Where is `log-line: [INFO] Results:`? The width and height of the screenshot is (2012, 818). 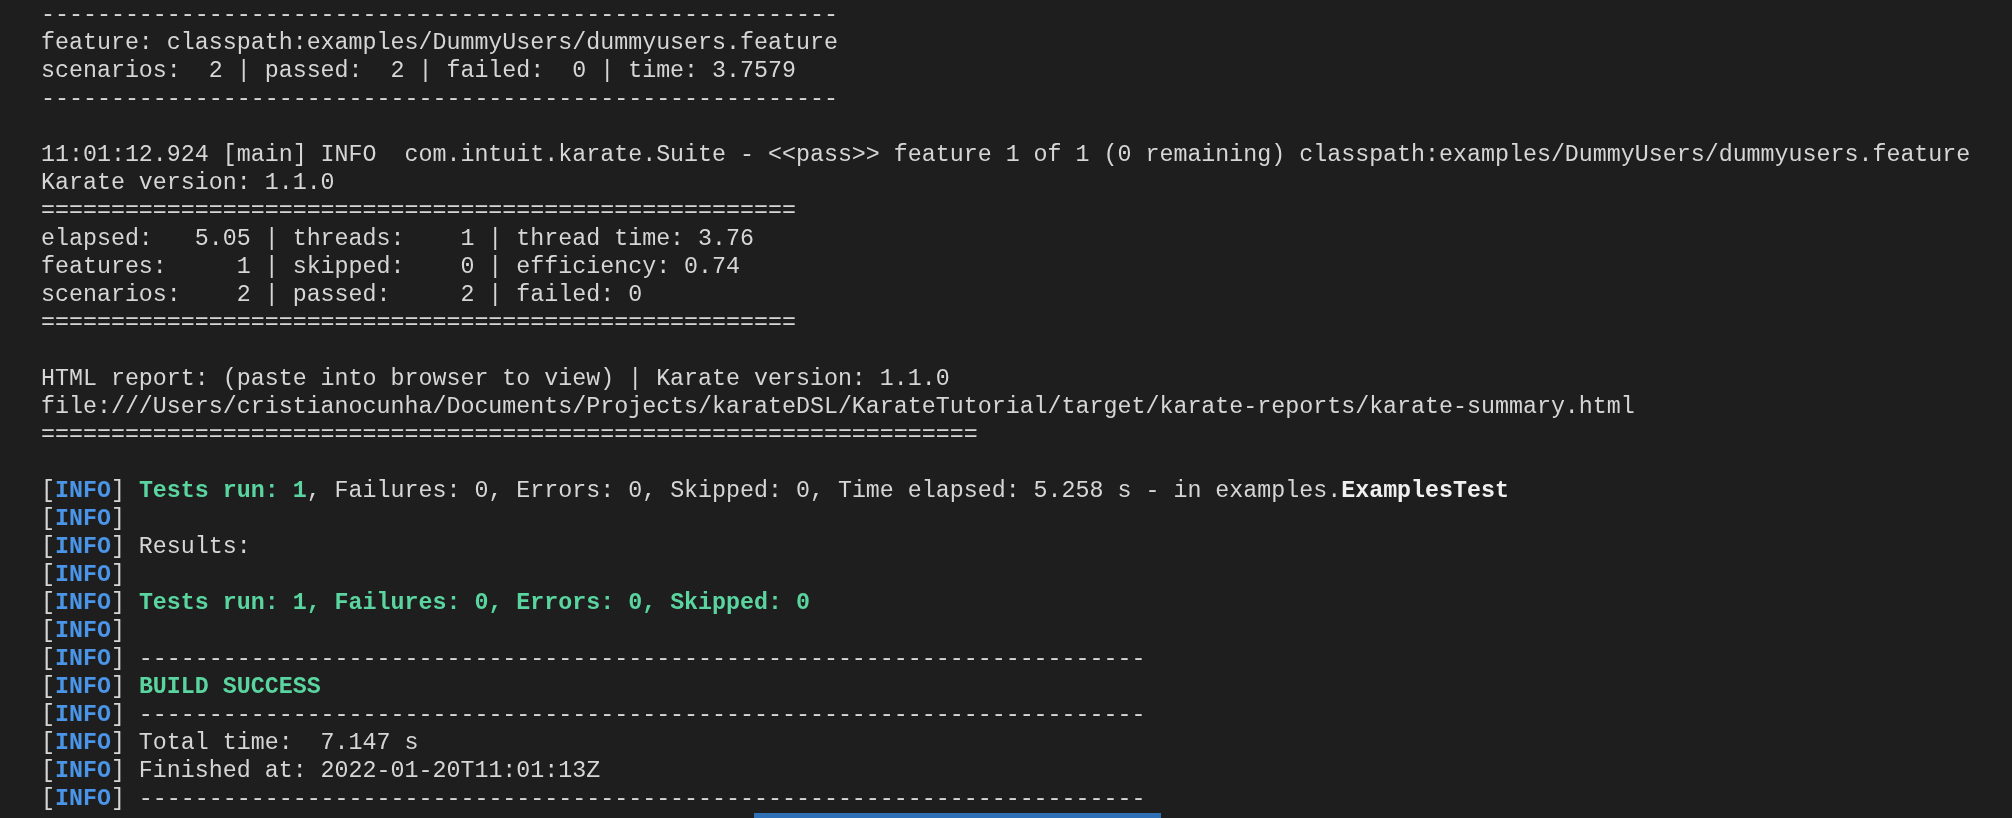 log-line: [INFO] Results: is located at coordinates (146, 547).